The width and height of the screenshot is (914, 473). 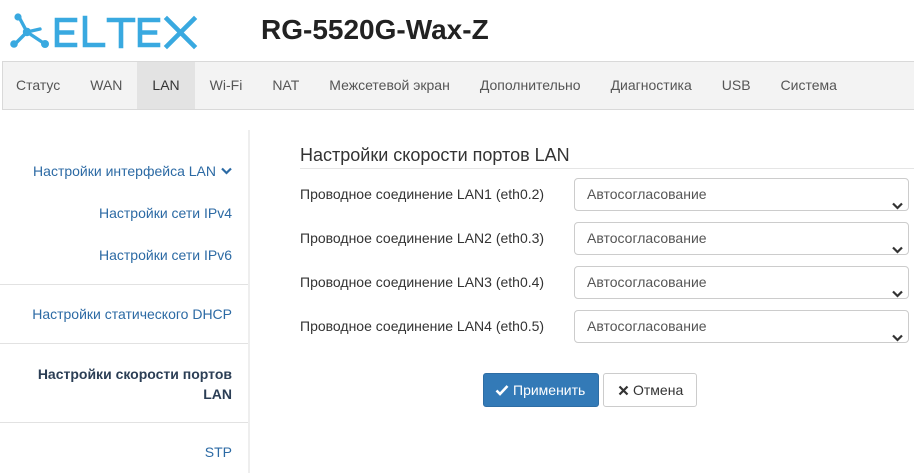 What do you see at coordinates (549, 390) in the screenshot?
I see `apply-label: Применить` at bounding box center [549, 390].